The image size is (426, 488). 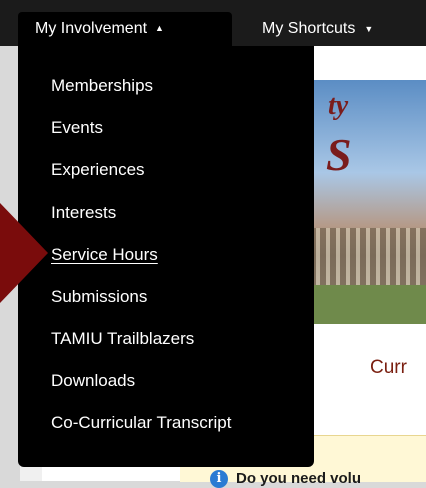 I want to click on nav-my-shortcuts: My Shortcuts ▼, so click(x=317, y=29).